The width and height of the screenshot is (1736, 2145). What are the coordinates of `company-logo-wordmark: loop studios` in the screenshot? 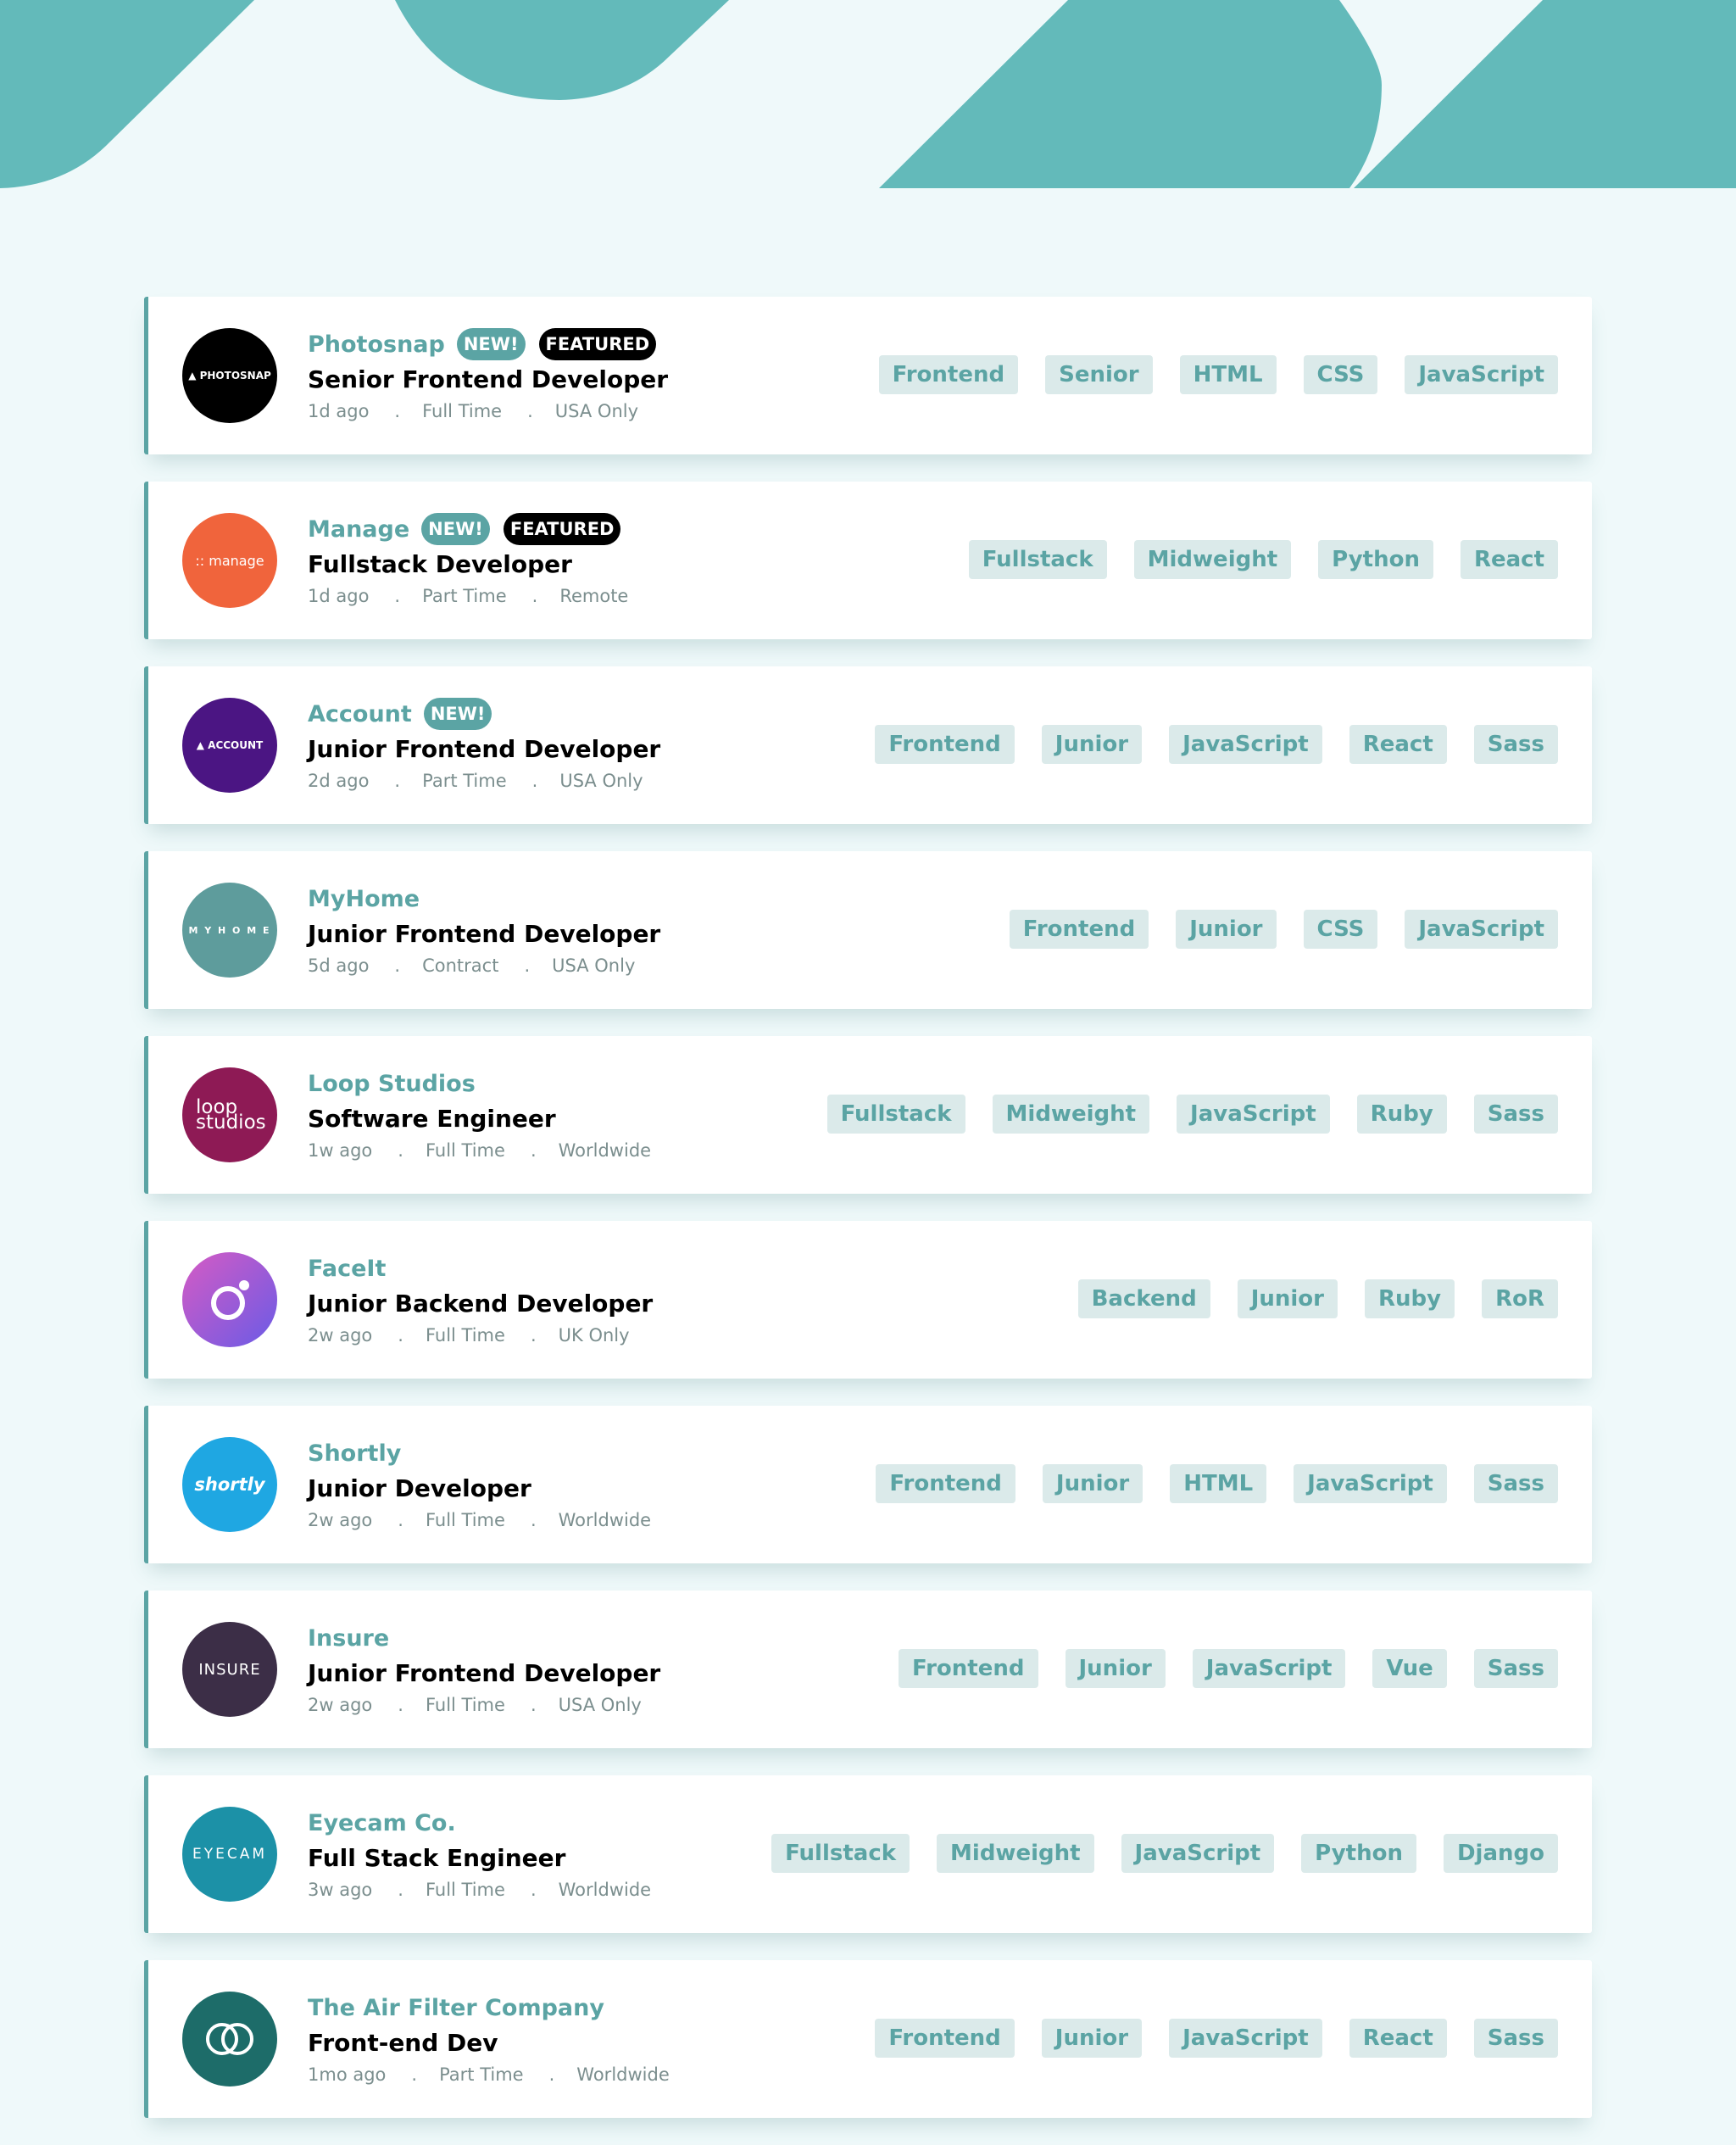 It's located at (231, 1115).